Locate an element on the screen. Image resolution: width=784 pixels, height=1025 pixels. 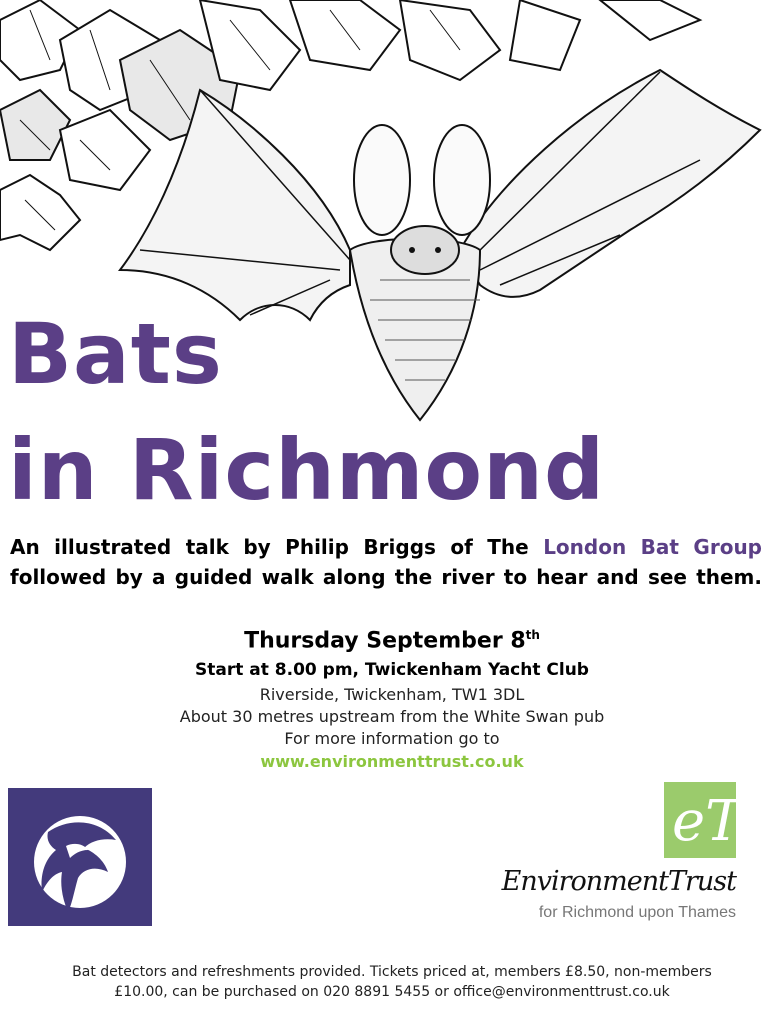
event-date-suffix: th is located at coordinates (532, 635).